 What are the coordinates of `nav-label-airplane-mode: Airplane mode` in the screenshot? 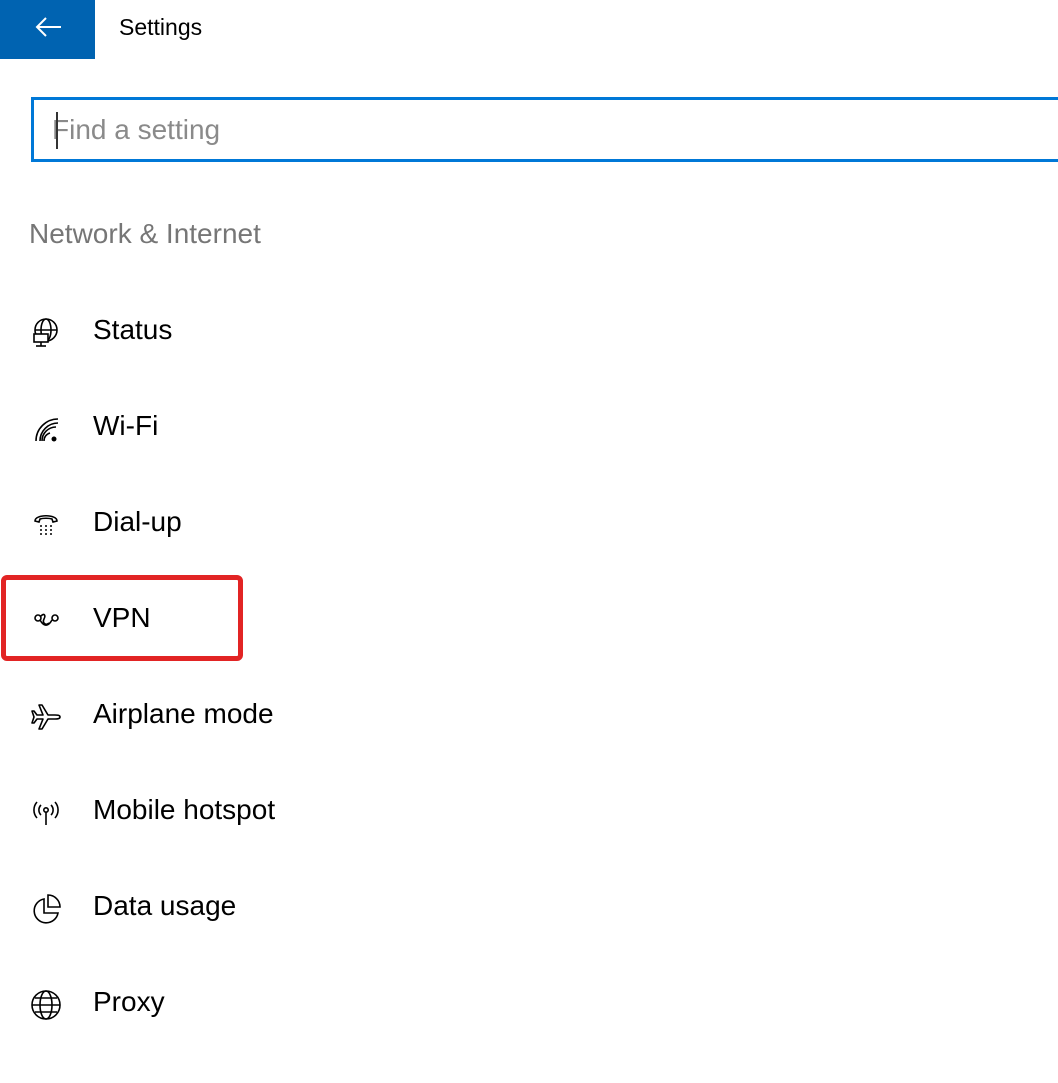 It's located at (183, 713).